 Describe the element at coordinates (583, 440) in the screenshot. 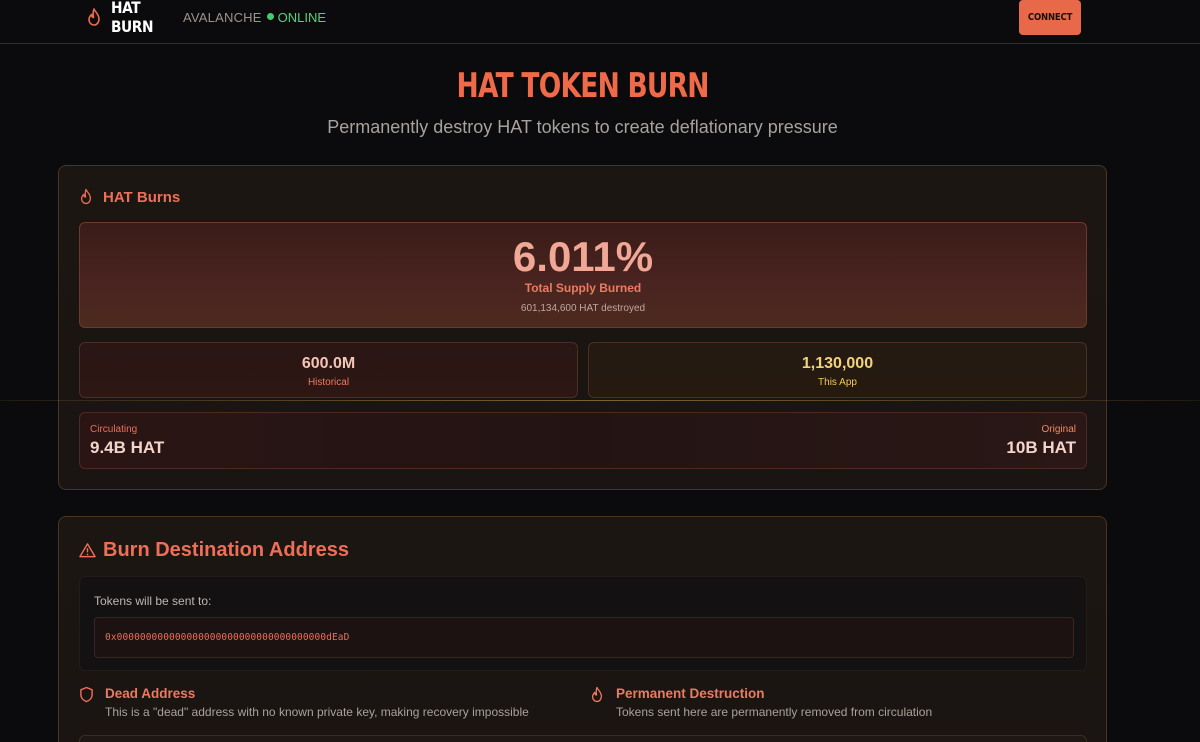

I see `supply-box: Circulating 9.4B HAT Original 10B HAT` at that location.